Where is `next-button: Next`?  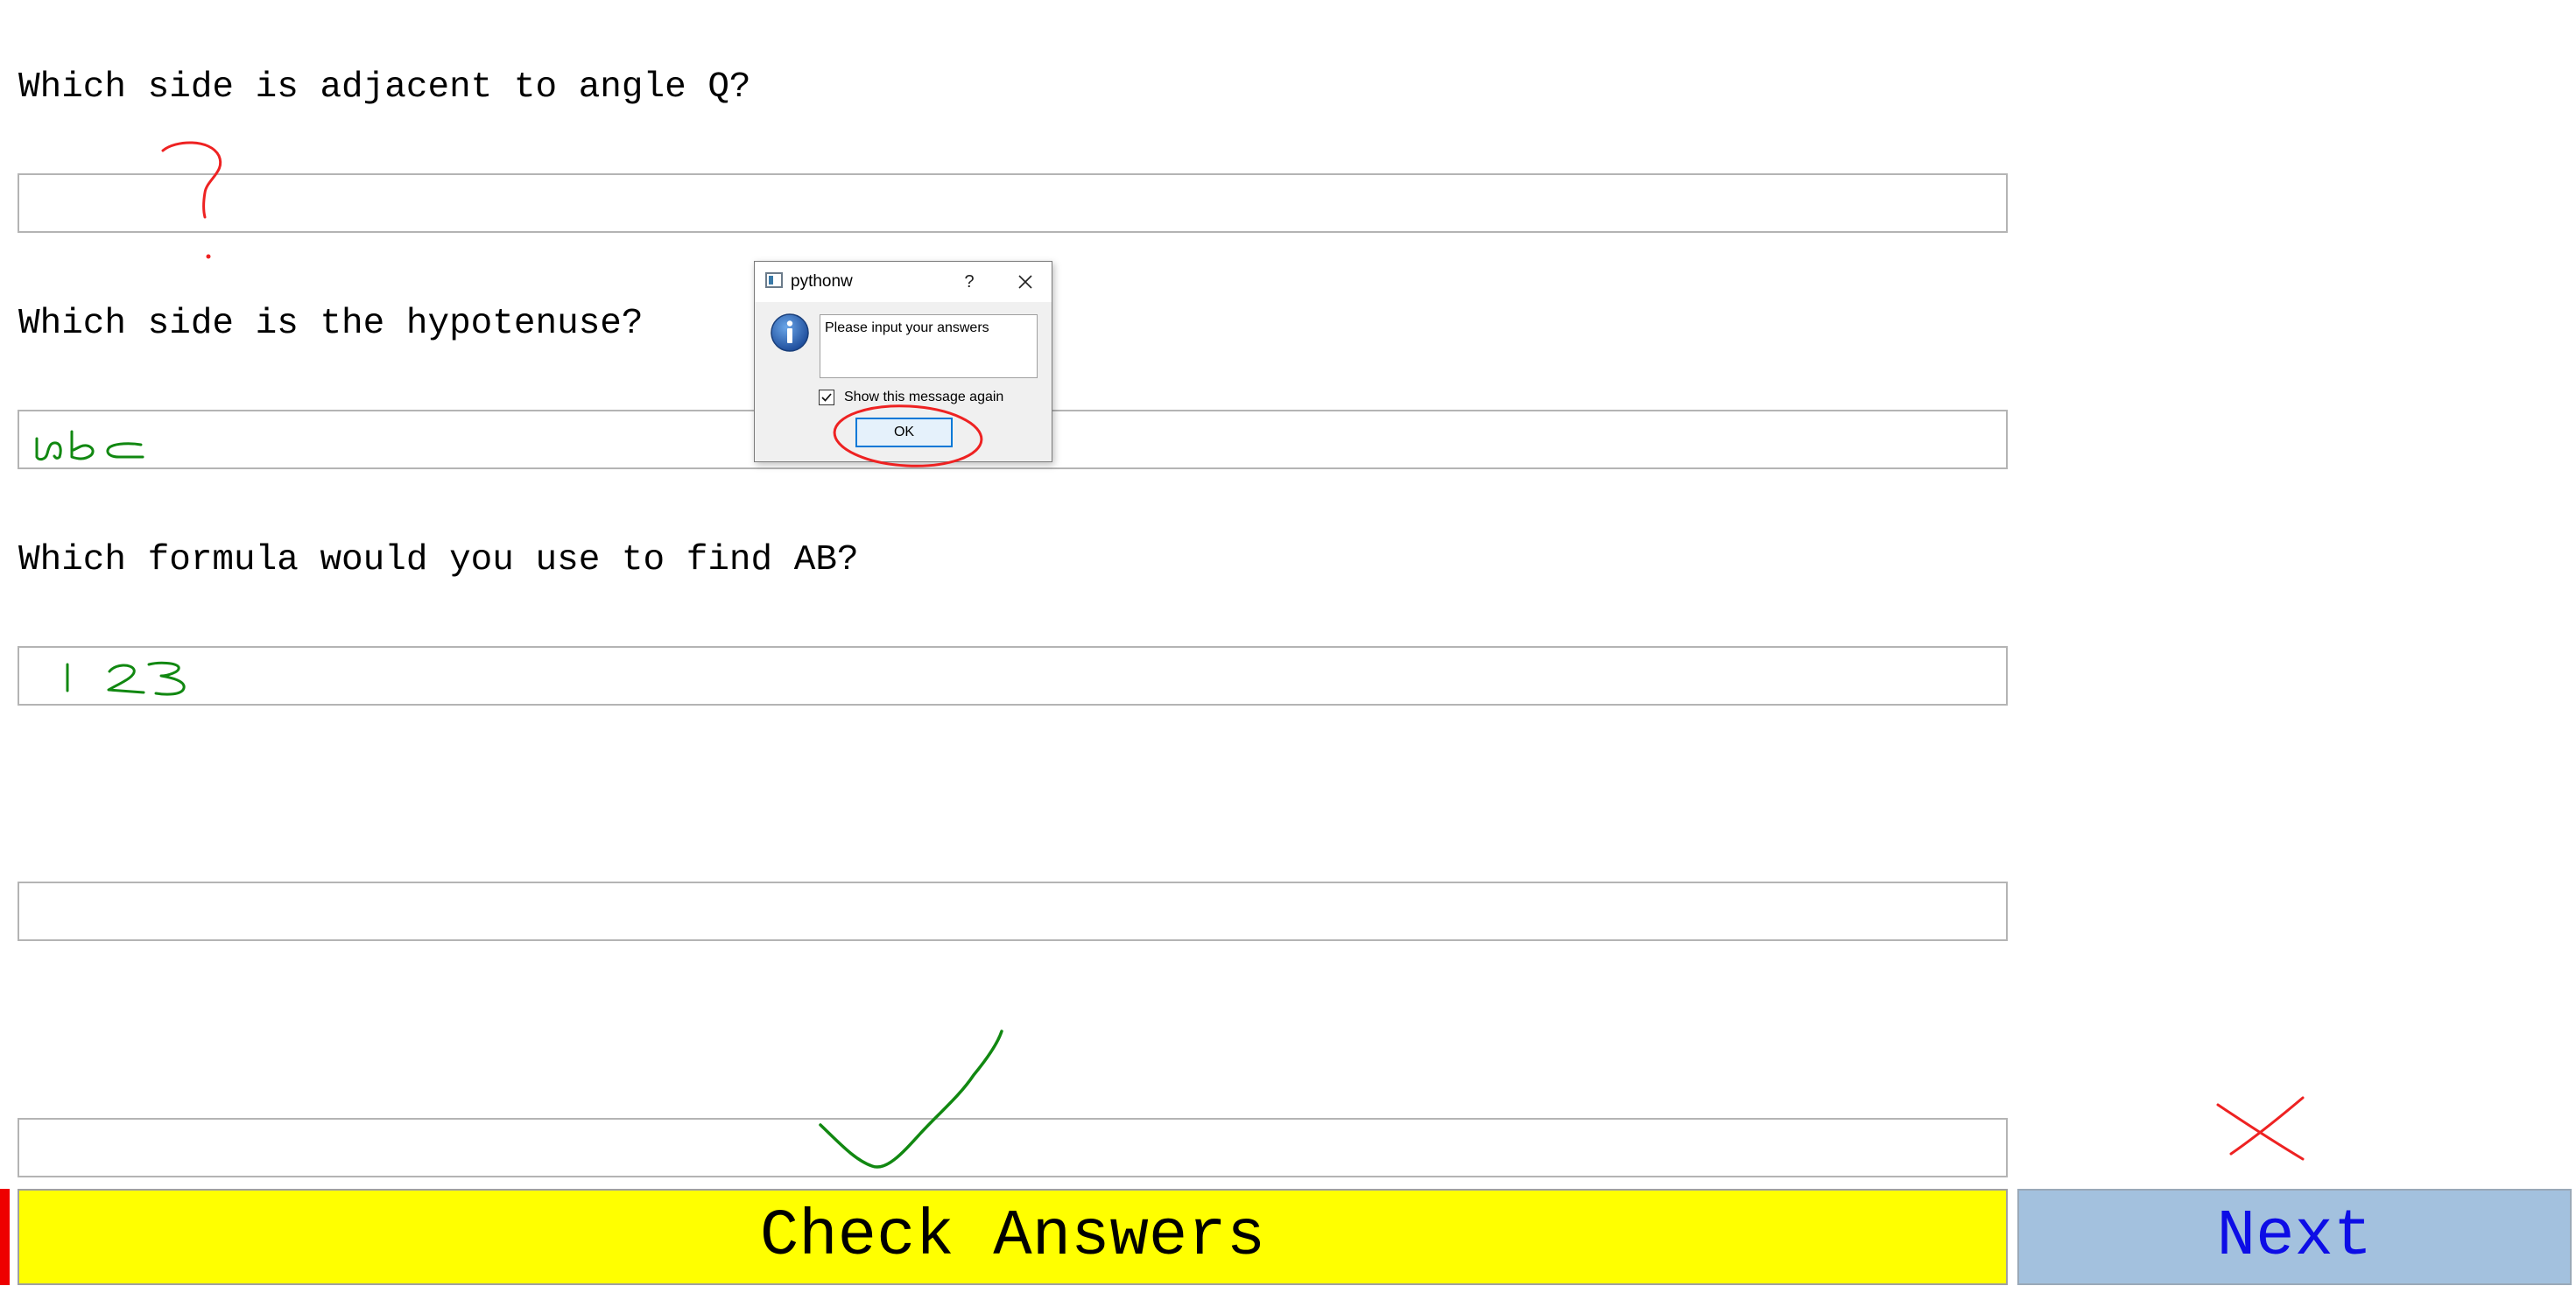 next-button: Next is located at coordinates (2294, 1237).